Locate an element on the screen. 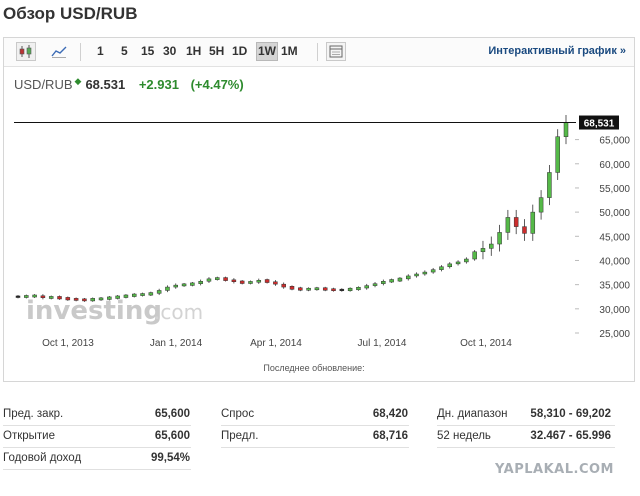 The height and width of the screenshot is (496, 640). x-axis-label: Jan 1, 2014 is located at coordinates (176, 343).